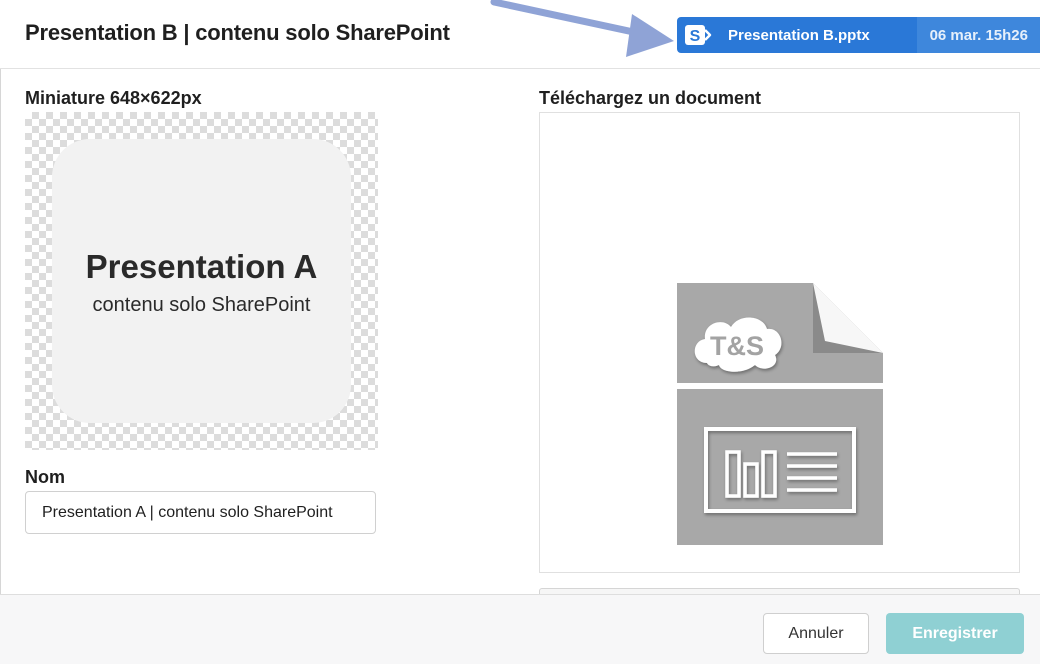 The width and height of the screenshot is (1040, 664). Describe the element at coordinates (799, 35) in the screenshot. I see `file-chip-filename: Presentation B.pptx` at that location.